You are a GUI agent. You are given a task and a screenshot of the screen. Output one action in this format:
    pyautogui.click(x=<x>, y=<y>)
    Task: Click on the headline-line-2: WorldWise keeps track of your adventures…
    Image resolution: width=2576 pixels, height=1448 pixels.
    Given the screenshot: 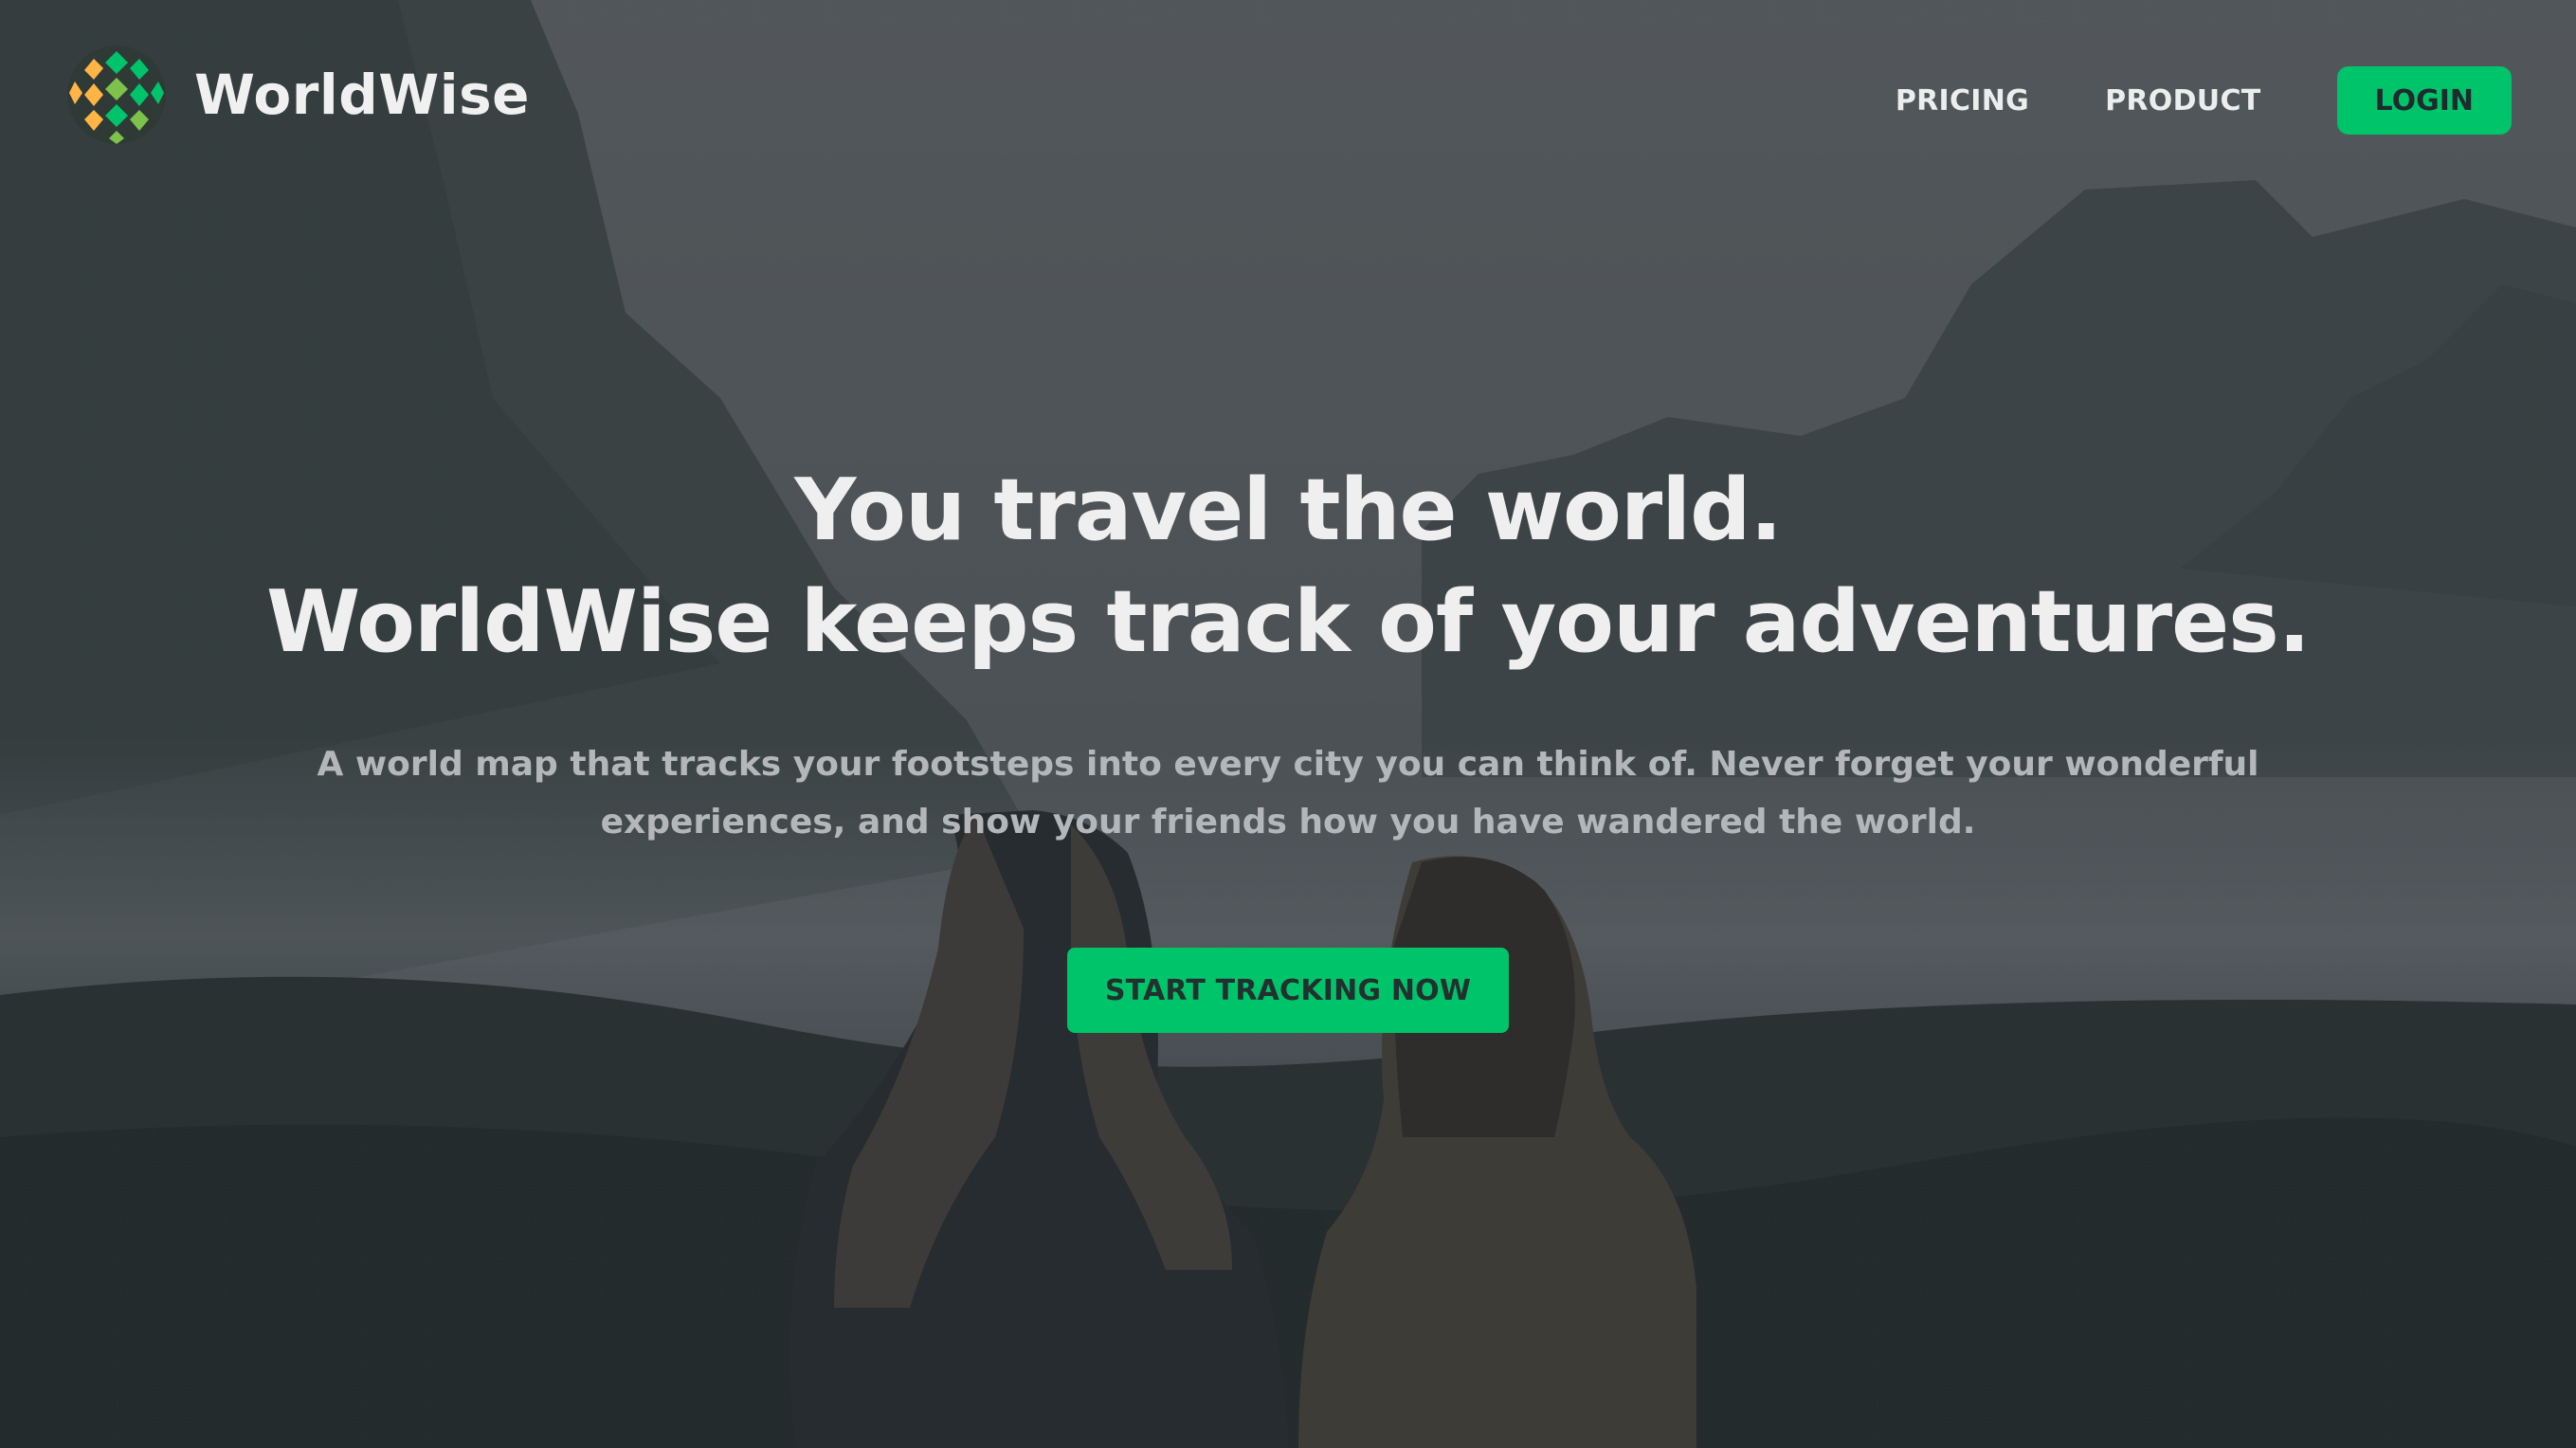 What is the action you would take?
    pyautogui.click(x=1288, y=622)
    